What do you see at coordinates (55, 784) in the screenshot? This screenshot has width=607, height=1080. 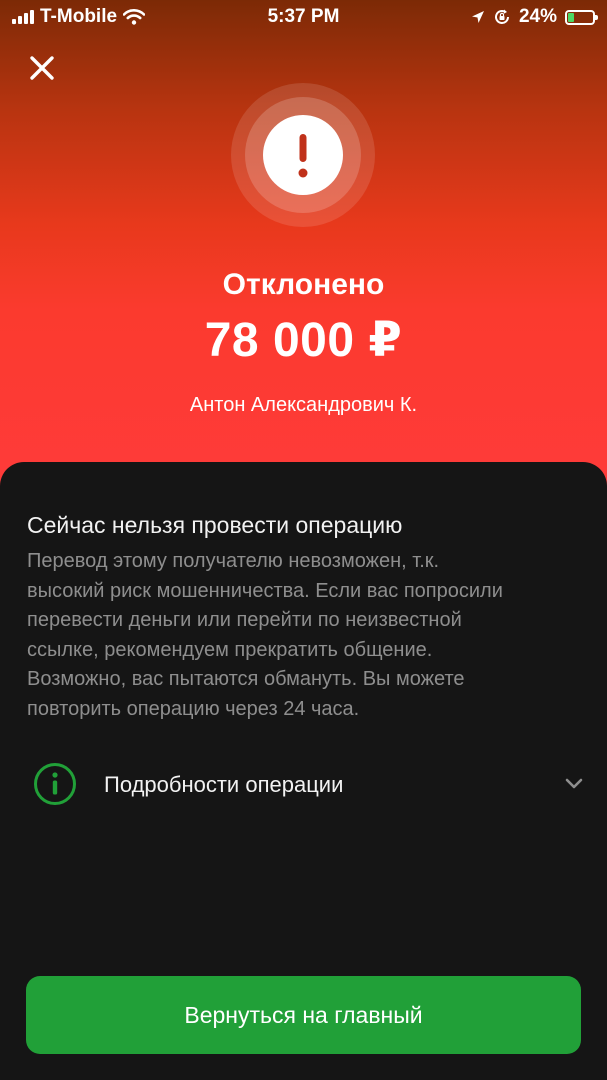 I see `info-icon` at bounding box center [55, 784].